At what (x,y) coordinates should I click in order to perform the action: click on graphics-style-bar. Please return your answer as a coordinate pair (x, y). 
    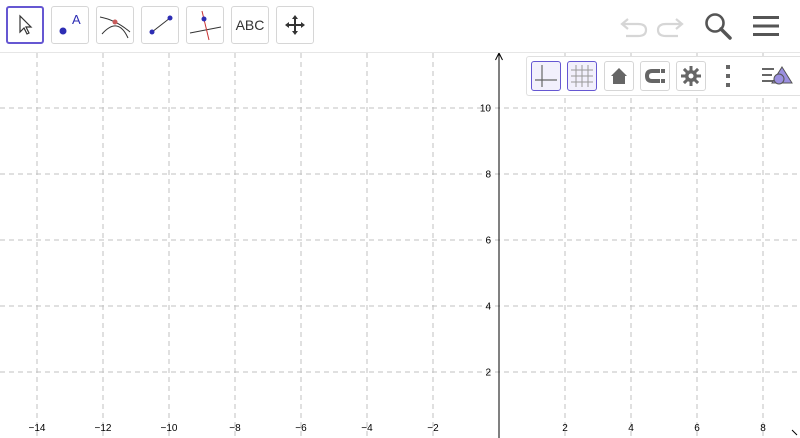
    Looking at the image, I should click on (663, 76).